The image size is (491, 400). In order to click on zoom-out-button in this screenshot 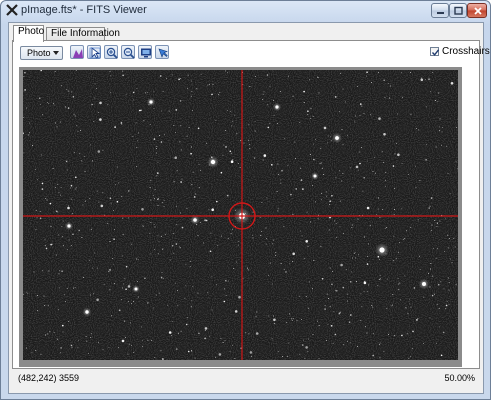, I will do `click(128, 52)`.